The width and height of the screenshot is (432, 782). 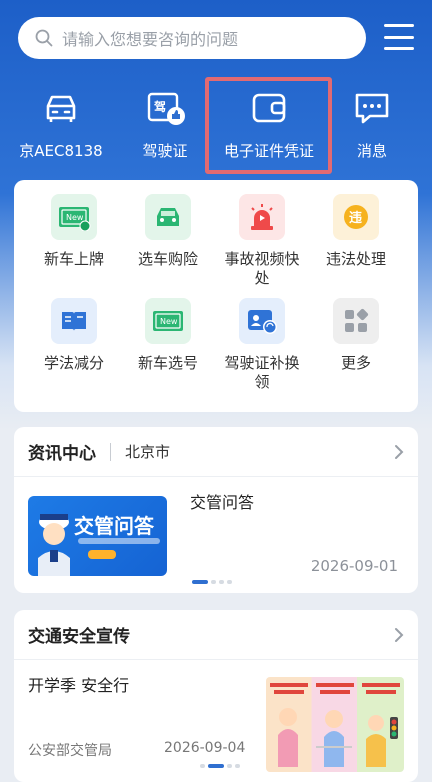 What do you see at coordinates (62, 454) in the screenshot?
I see `news-title: 资讯中心` at bounding box center [62, 454].